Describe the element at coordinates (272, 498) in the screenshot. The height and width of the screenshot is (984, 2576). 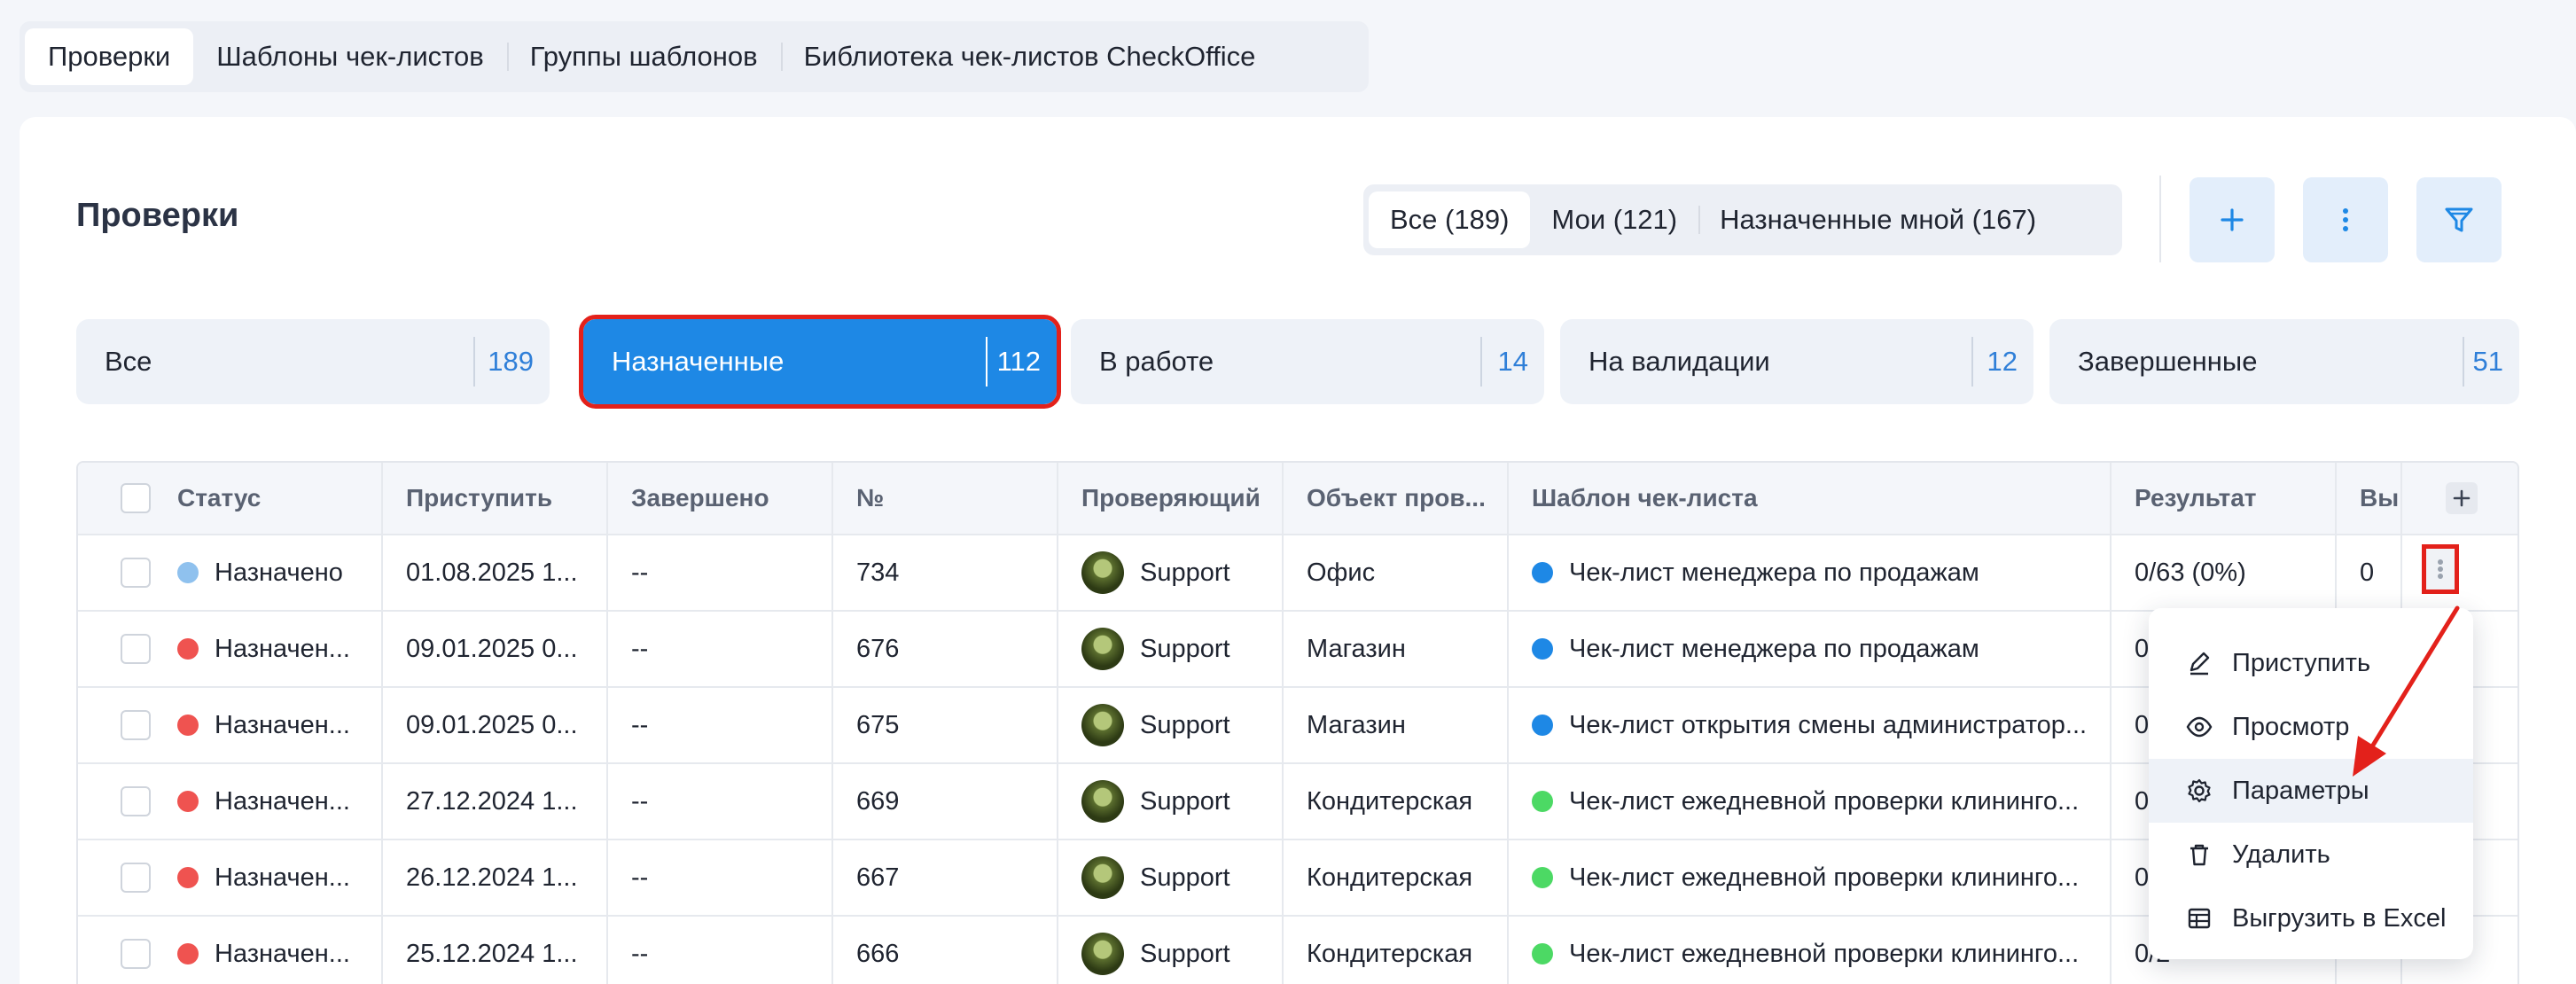
I see `col-status: Статус` at that location.